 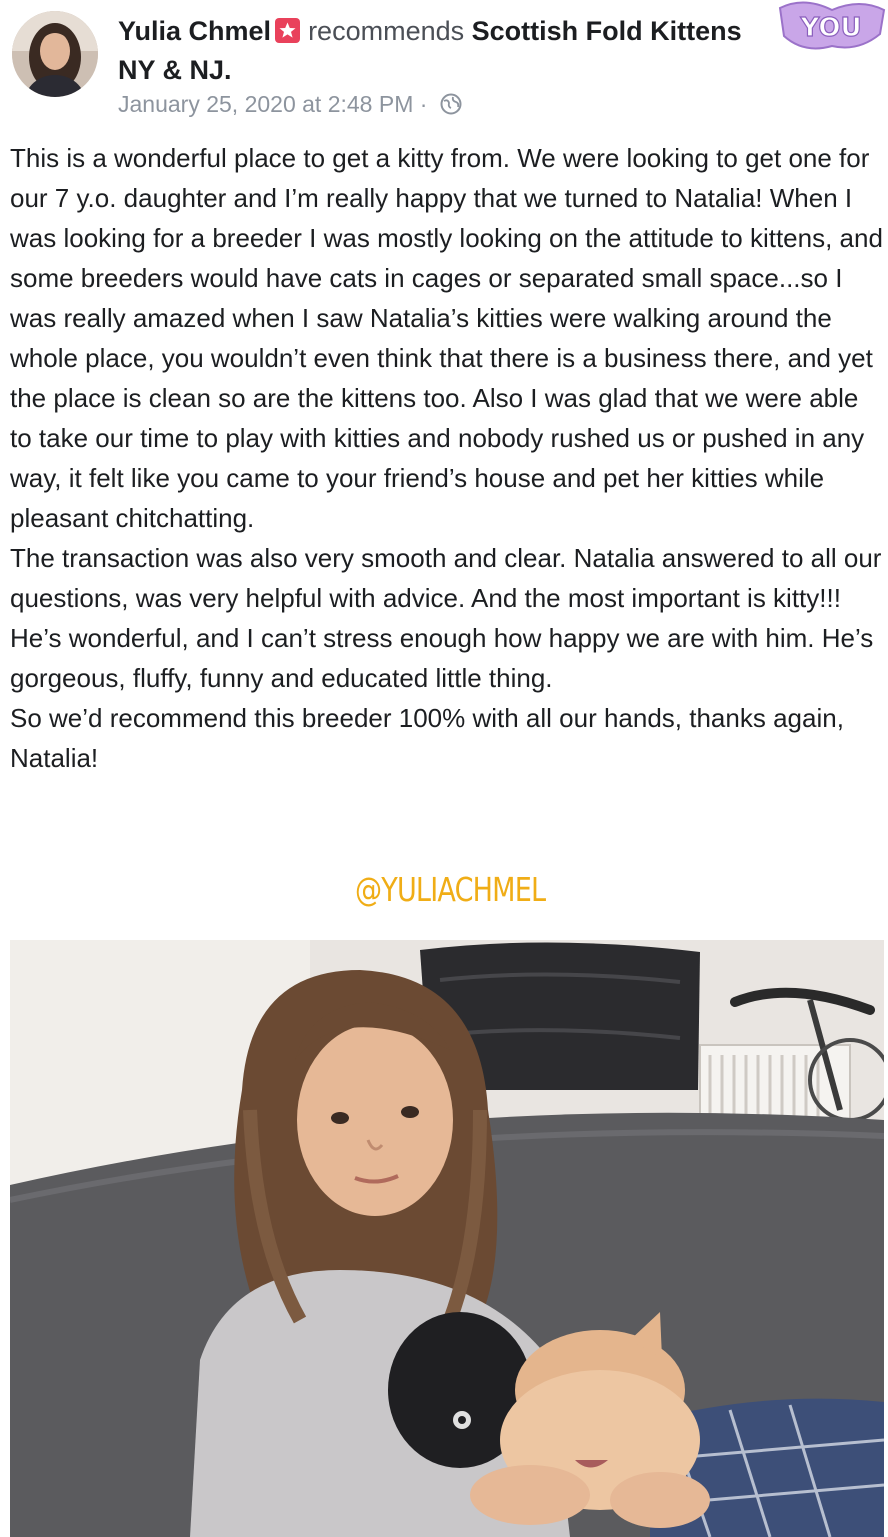 What do you see at coordinates (55, 54) in the screenshot?
I see `author-avatar` at bounding box center [55, 54].